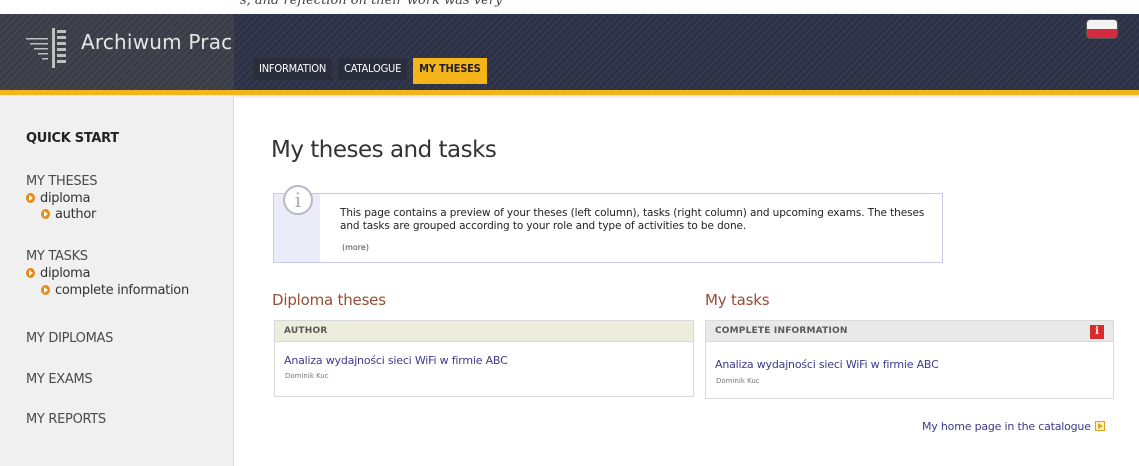 This screenshot has height=466, width=1139. I want to click on logo-area: Archiwum Prac, so click(117, 52).